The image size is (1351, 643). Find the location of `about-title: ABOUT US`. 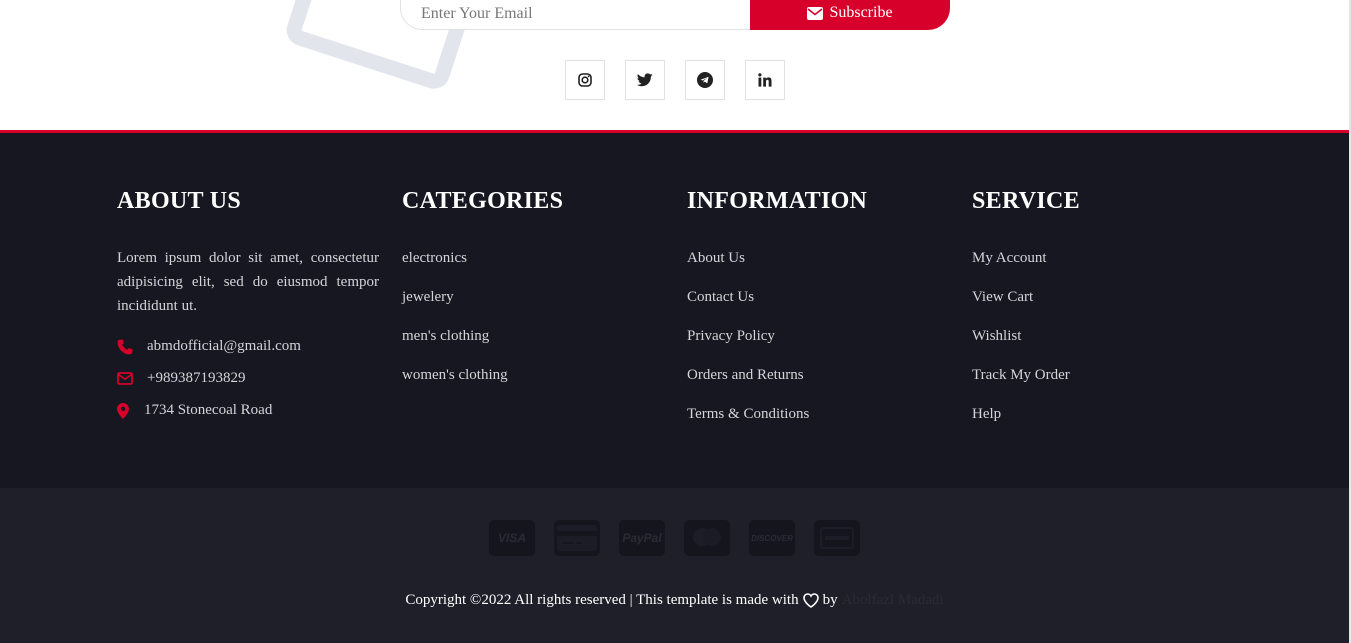

about-title: ABOUT US is located at coordinates (179, 201).